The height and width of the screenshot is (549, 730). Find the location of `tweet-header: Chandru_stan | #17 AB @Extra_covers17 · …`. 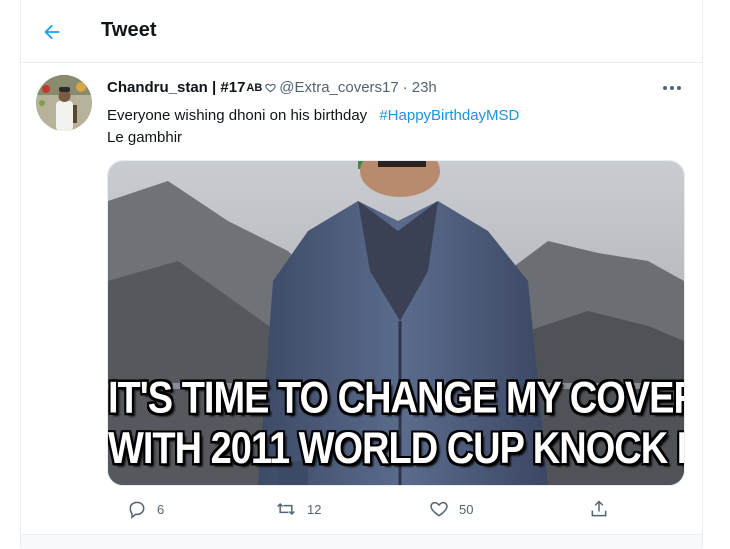

tweet-header: Chandru_stan | #17 AB @Extra_covers17 · … is located at coordinates (272, 87).